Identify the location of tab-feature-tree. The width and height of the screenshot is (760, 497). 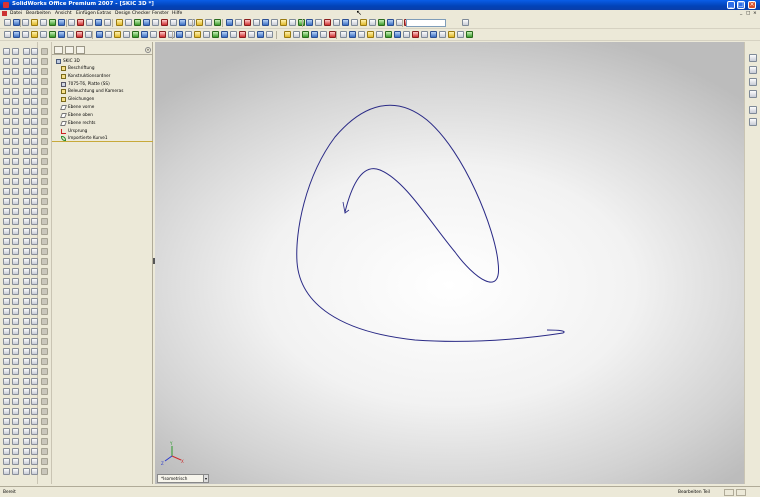
(58, 50).